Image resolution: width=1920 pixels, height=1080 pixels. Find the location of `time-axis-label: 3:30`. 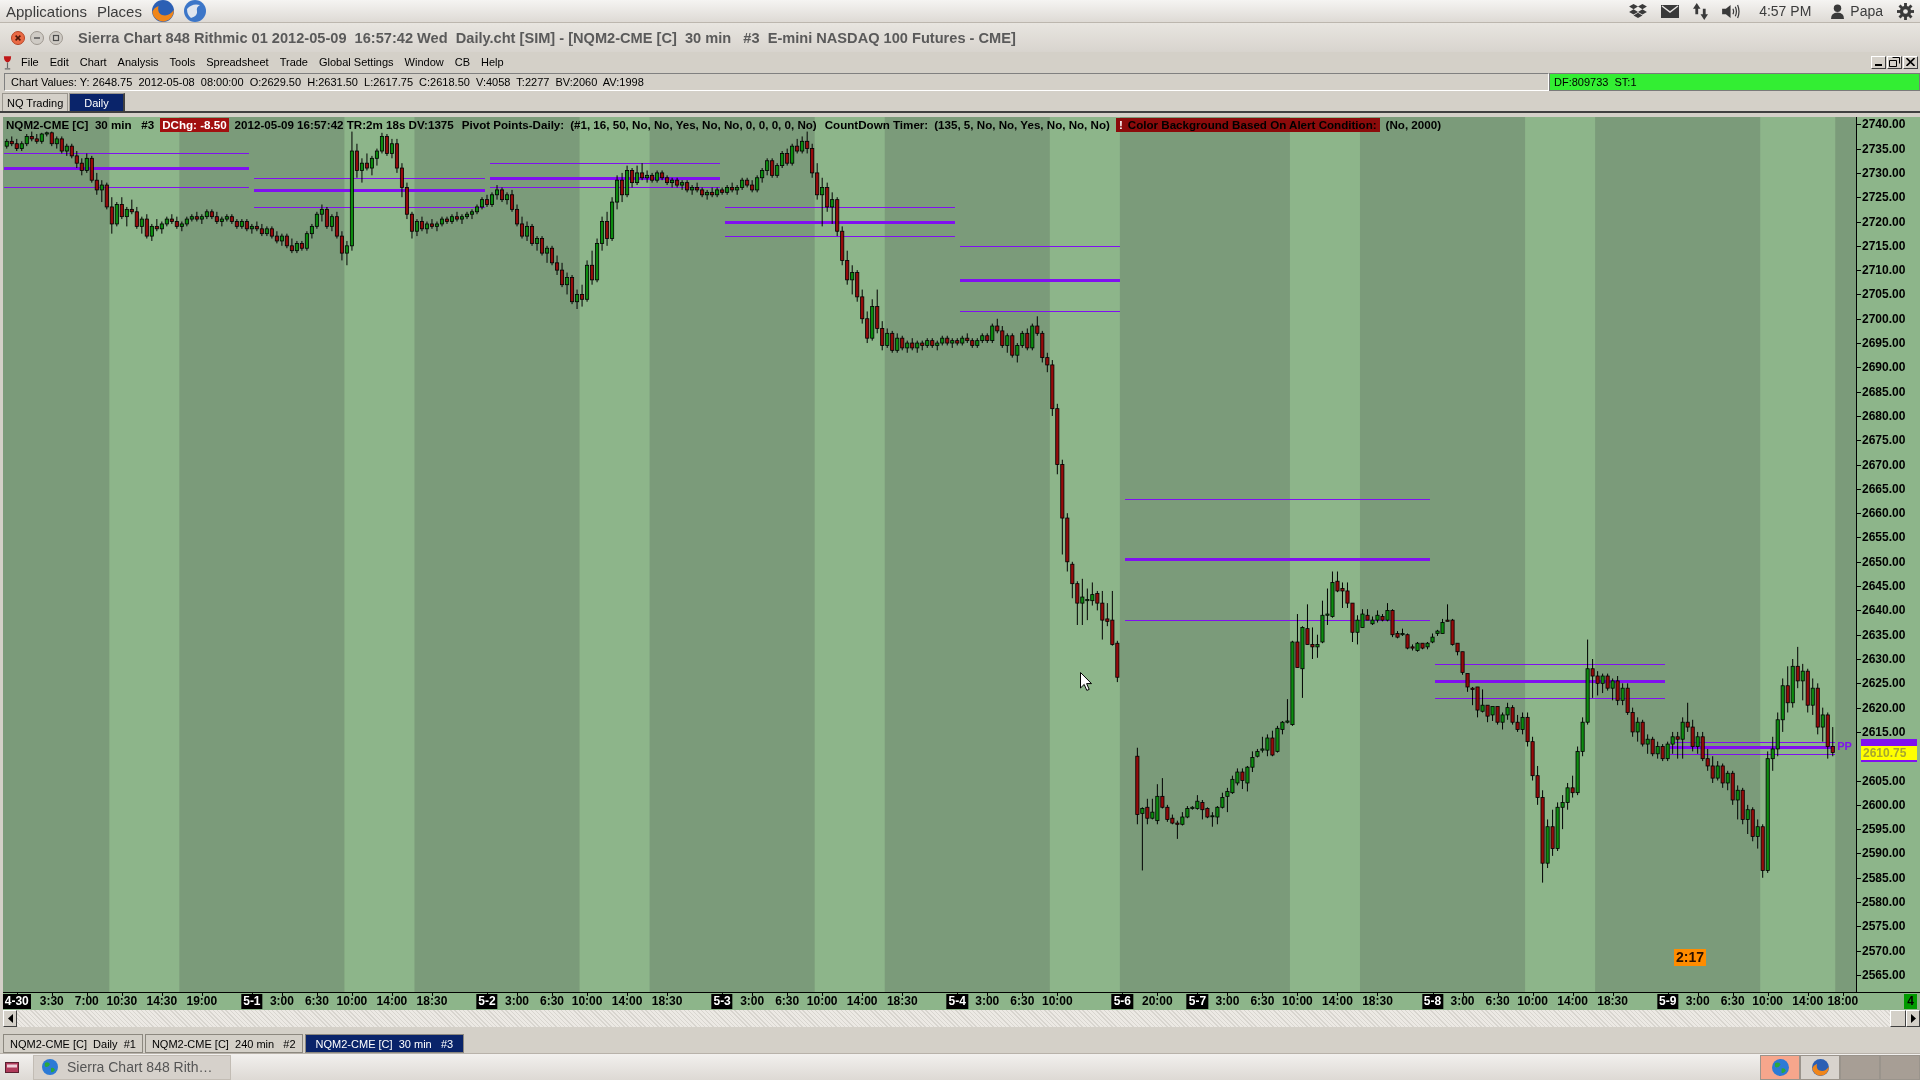

time-axis-label: 3:30 is located at coordinates (51, 1001).